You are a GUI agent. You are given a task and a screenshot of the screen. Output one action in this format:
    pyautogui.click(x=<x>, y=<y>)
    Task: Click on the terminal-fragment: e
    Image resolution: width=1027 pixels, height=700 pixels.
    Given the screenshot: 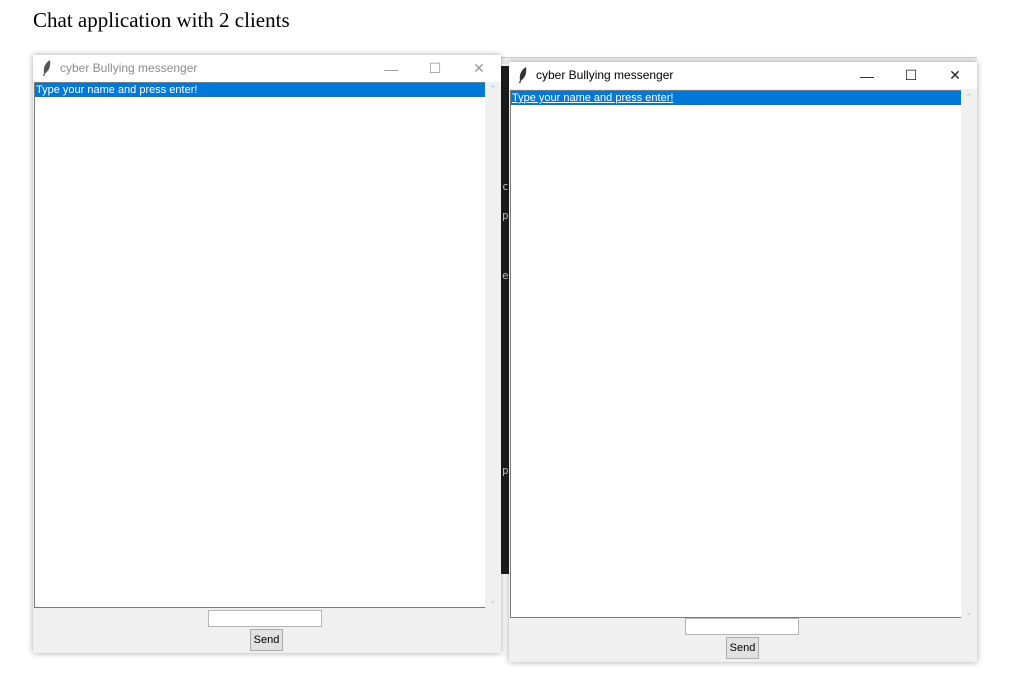 What is the action you would take?
    pyautogui.click(x=505, y=275)
    